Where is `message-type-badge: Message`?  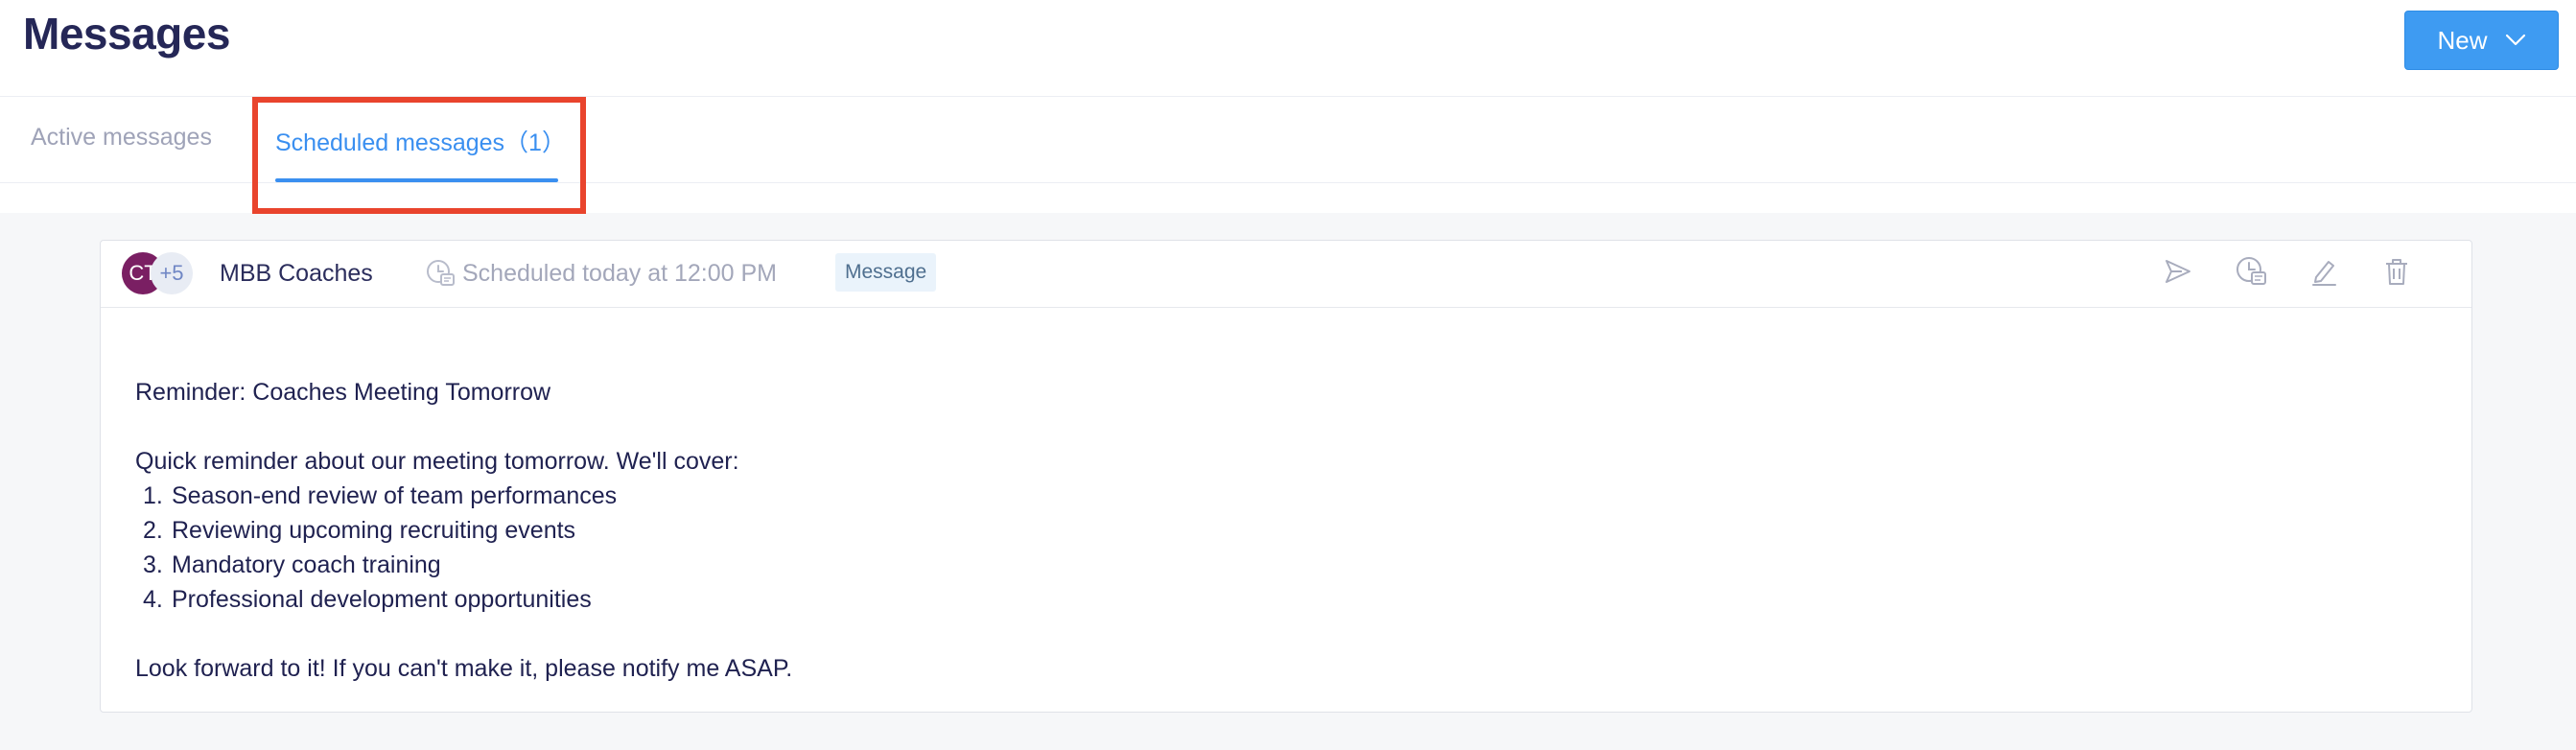
message-type-badge: Message is located at coordinates (886, 272).